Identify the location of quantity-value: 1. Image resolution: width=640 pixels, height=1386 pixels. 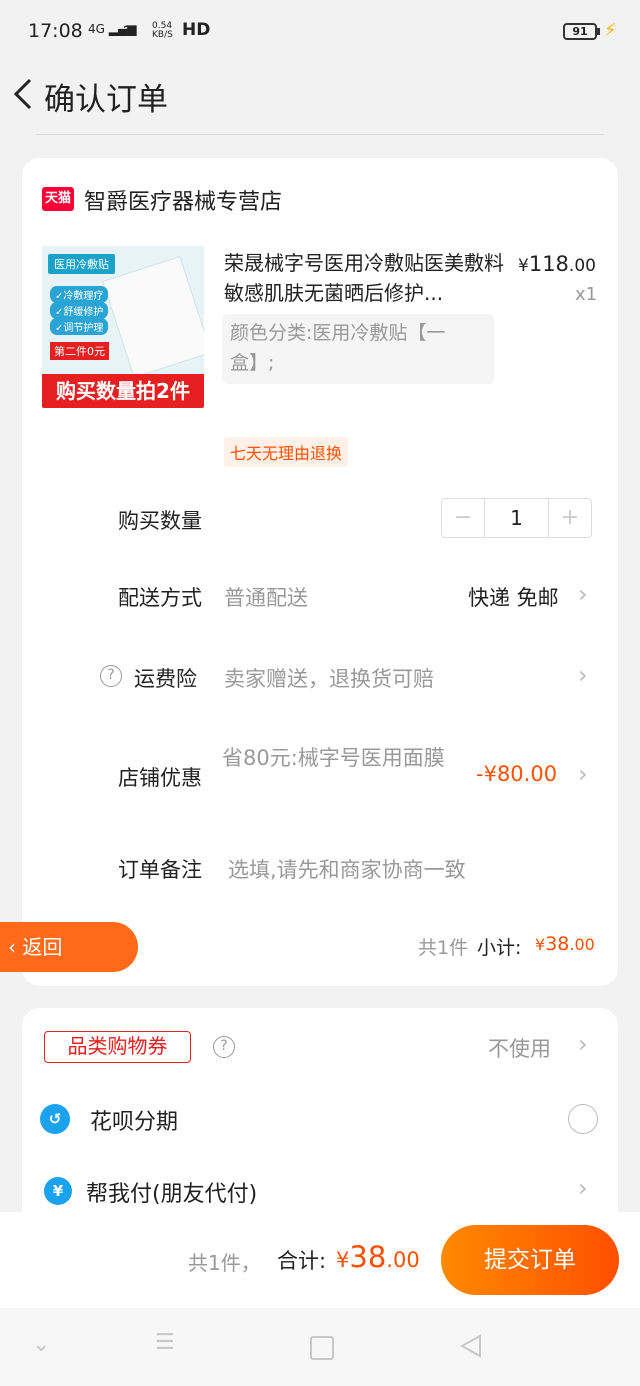
(516, 518).